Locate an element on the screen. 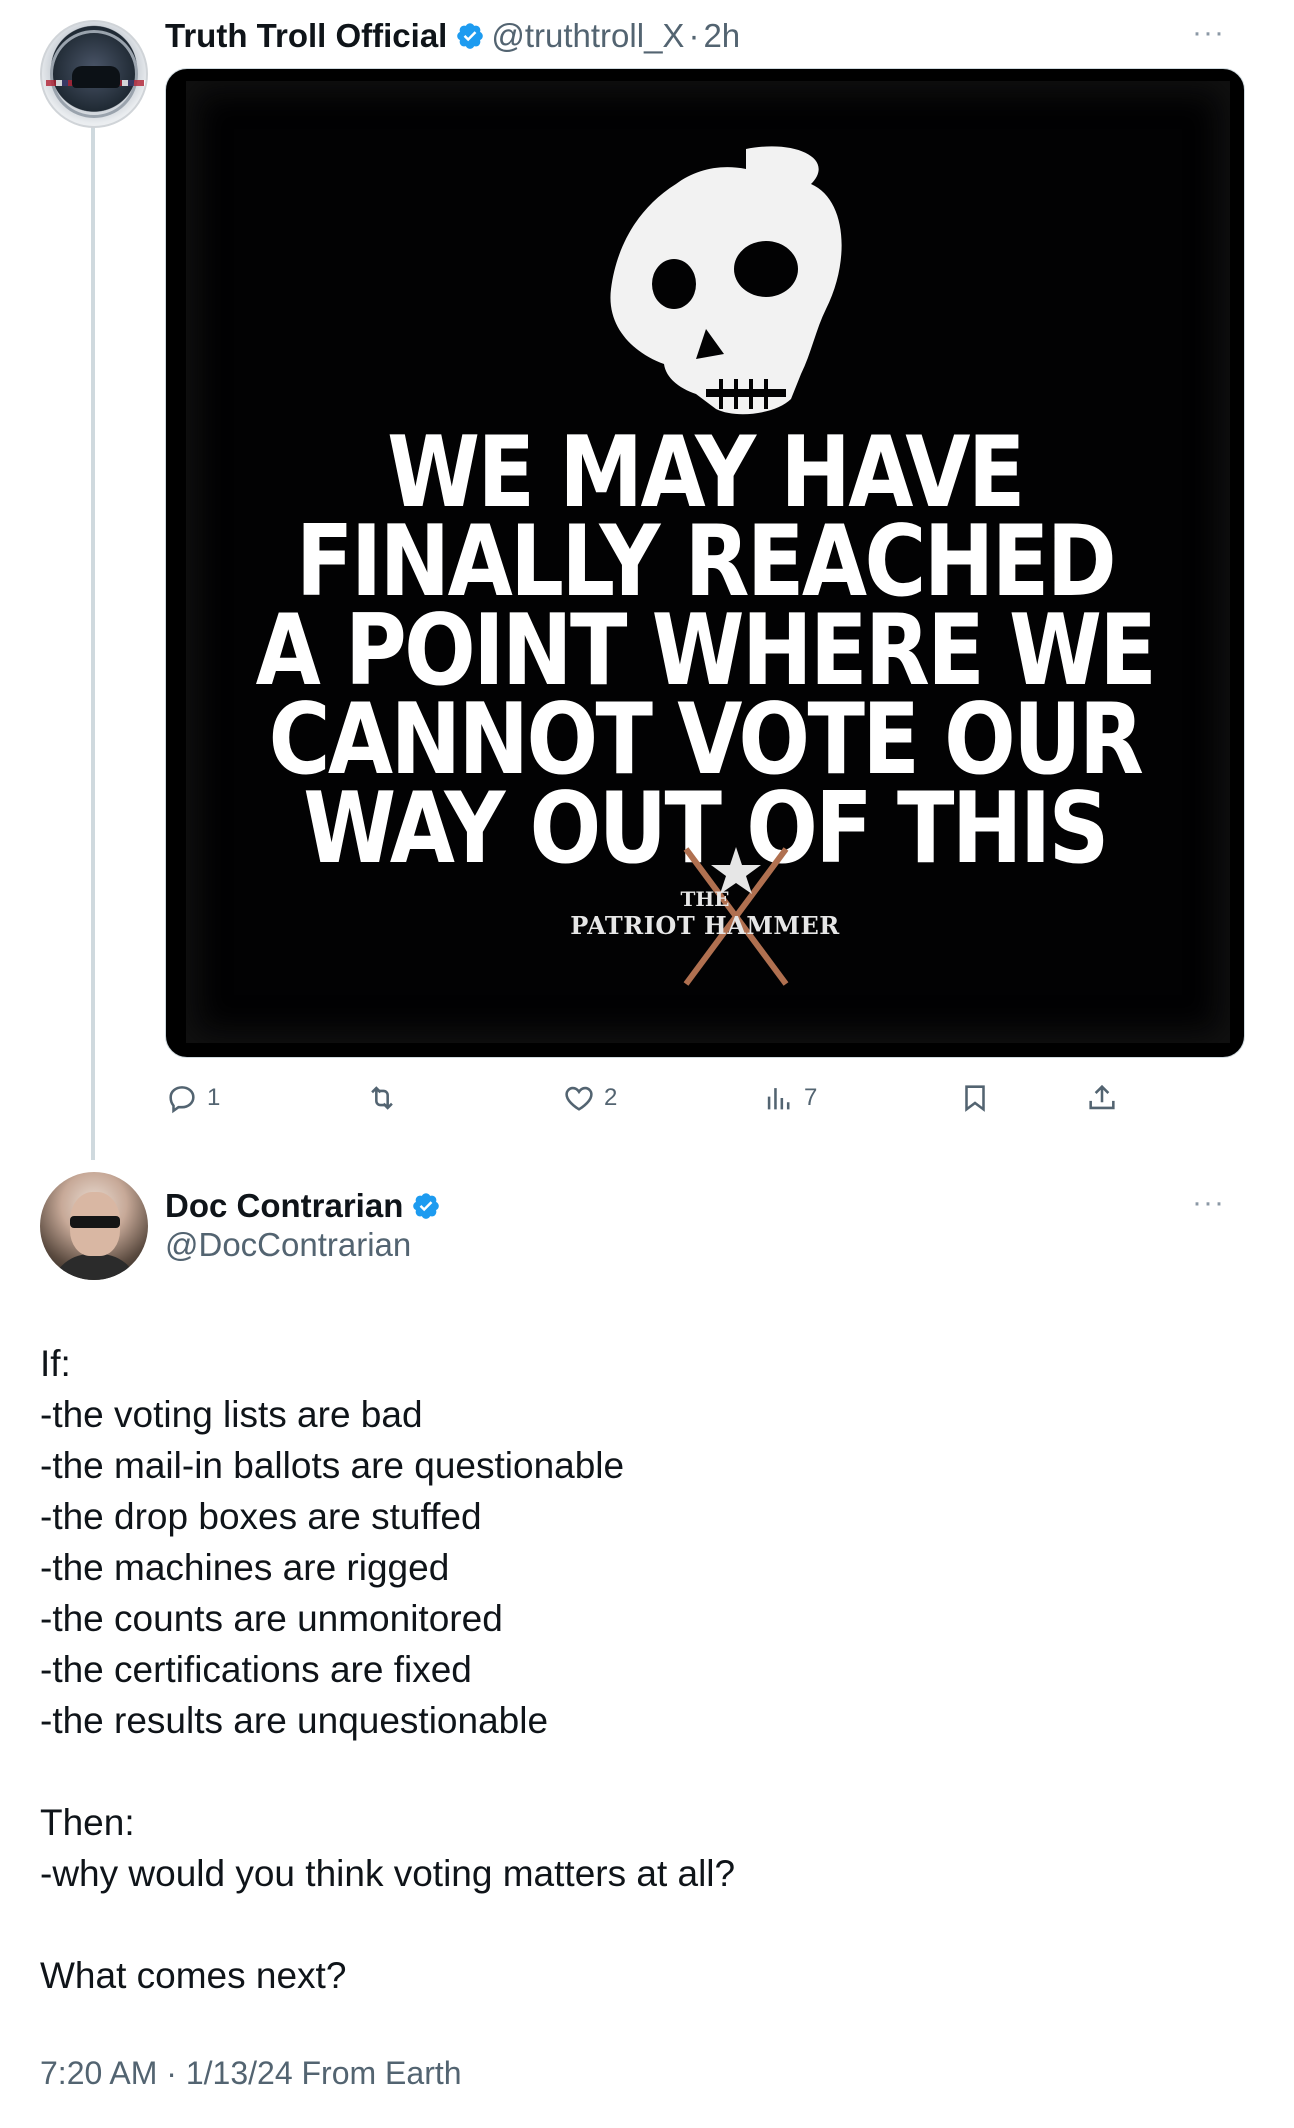  like-count: 2 is located at coordinates (611, 1097).